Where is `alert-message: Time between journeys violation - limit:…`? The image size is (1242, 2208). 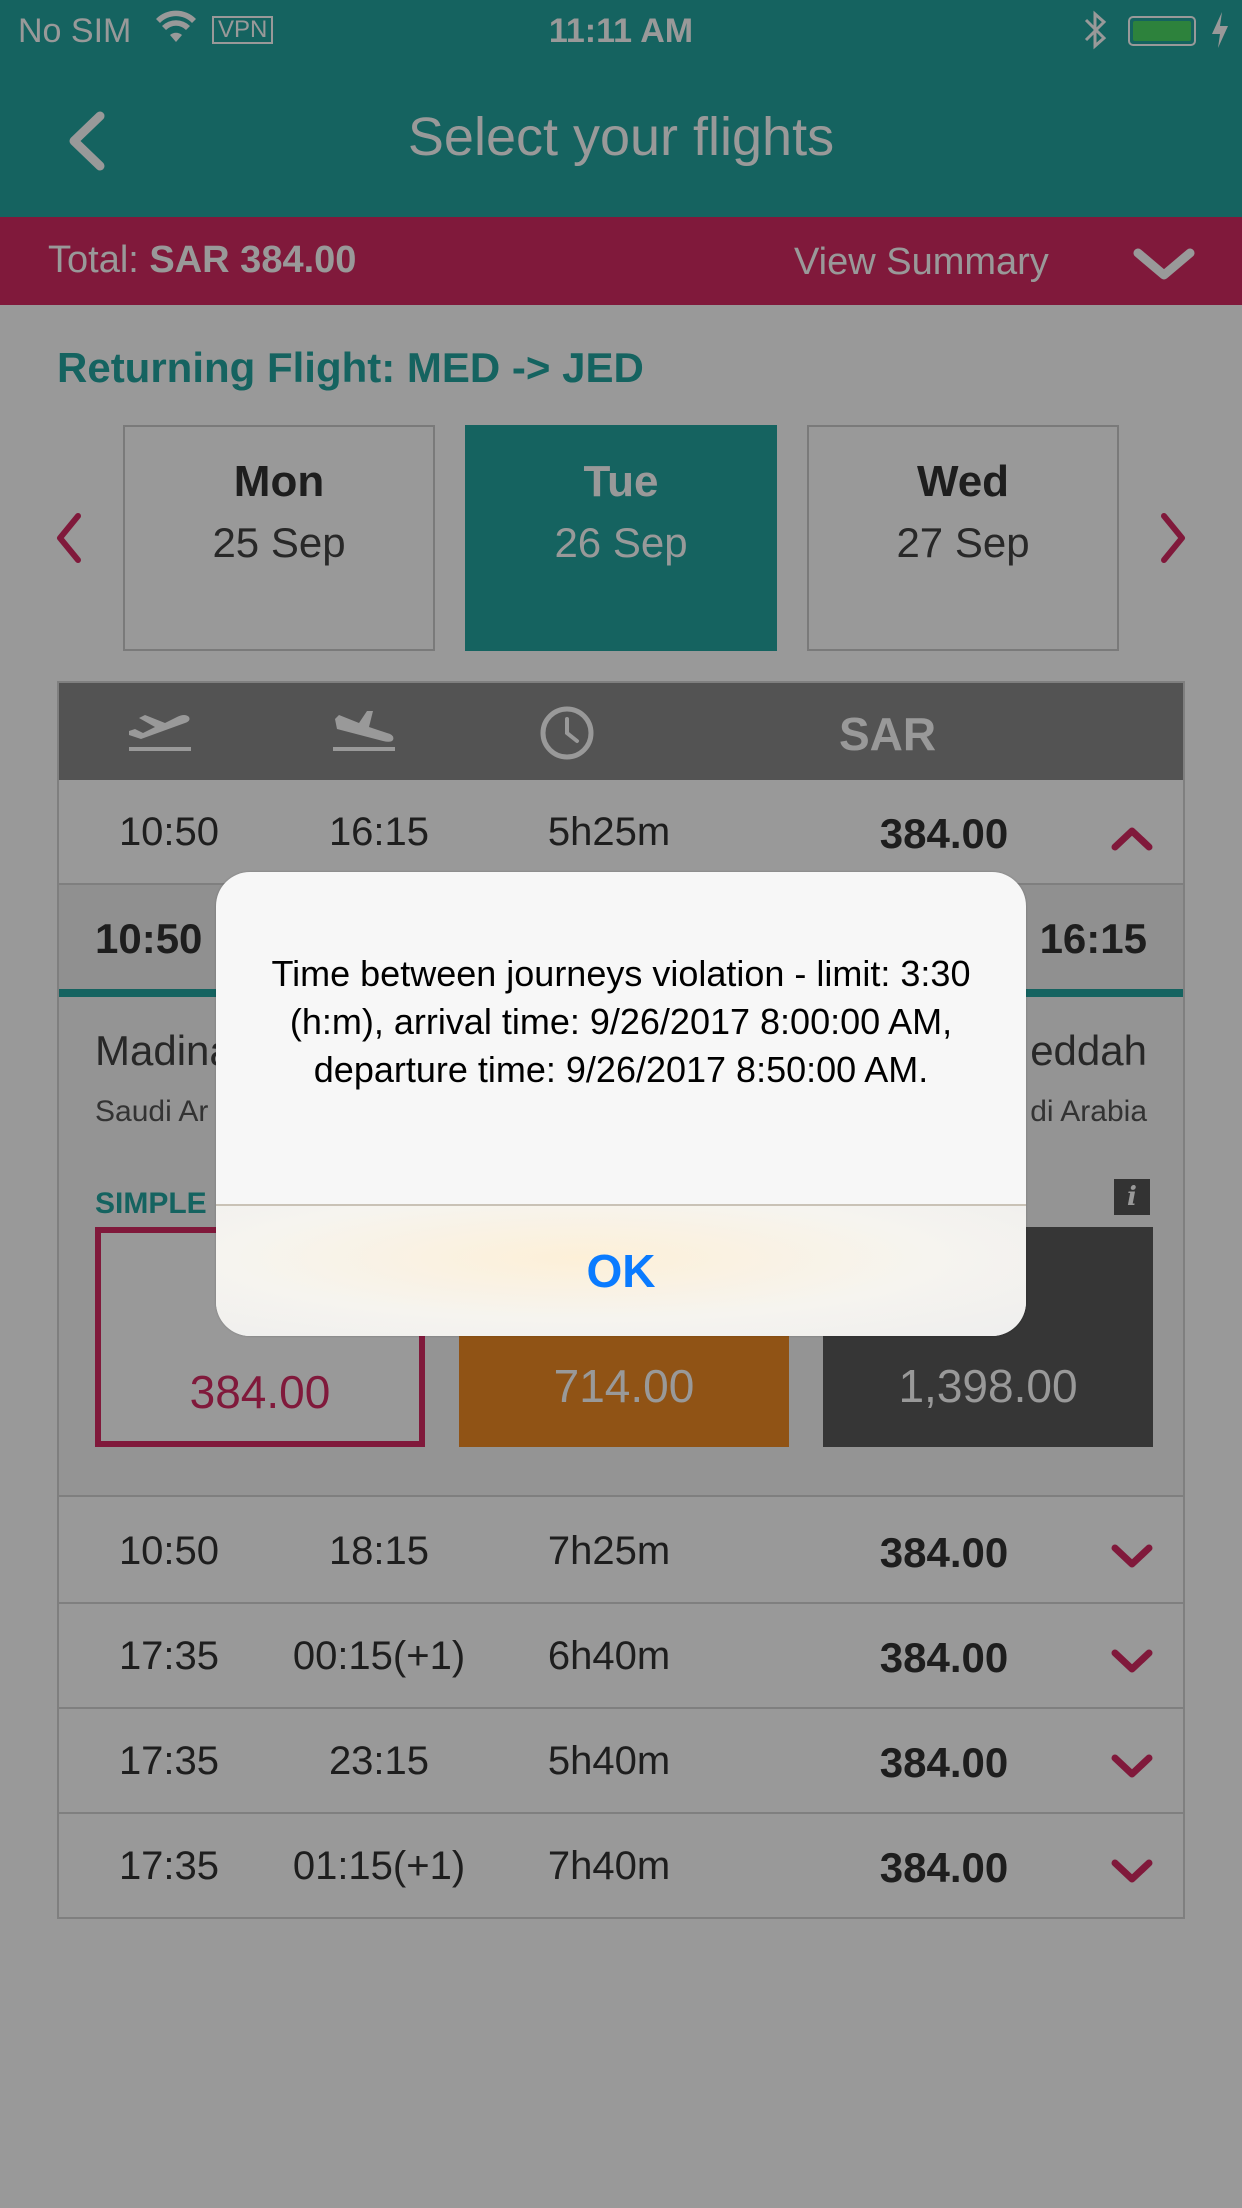
alert-message: Time between journeys violation - limit:… is located at coordinates (621, 1021).